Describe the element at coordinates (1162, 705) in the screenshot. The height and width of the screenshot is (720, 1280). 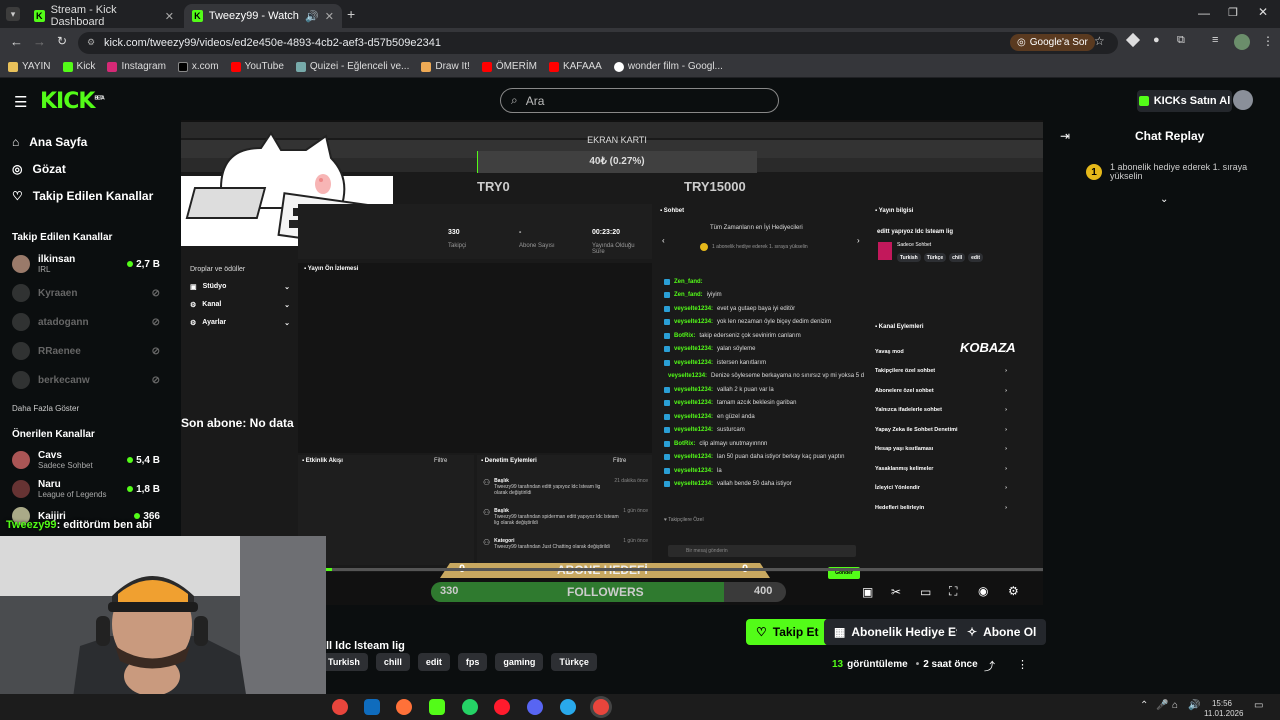
I see `microphone-icon: 🎤` at that location.